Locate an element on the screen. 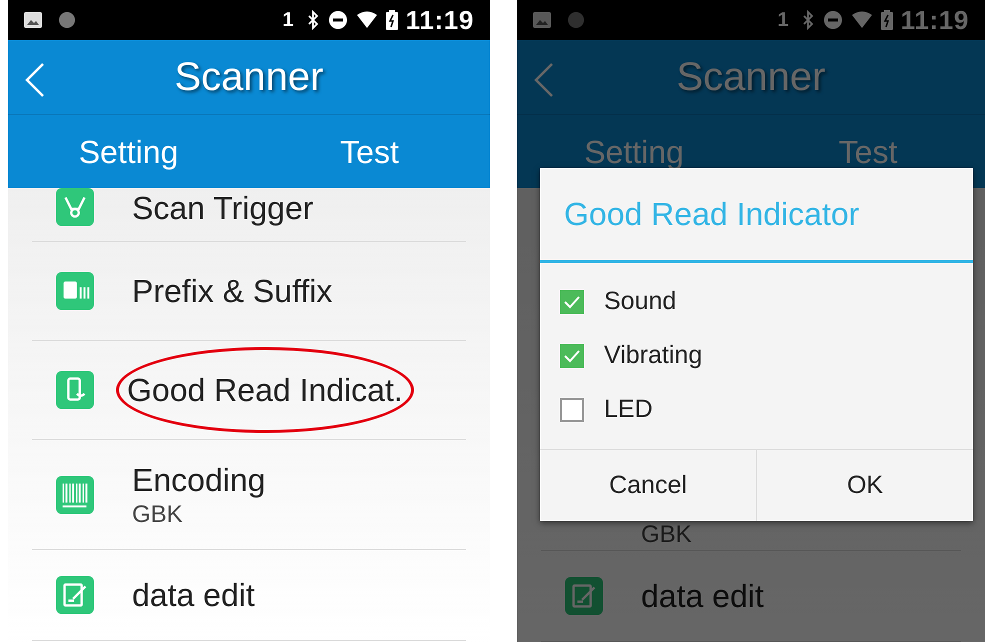 Image resolution: width=985 pixels, height=642 pixels. tab: Test is located at coordinates (369, 152).